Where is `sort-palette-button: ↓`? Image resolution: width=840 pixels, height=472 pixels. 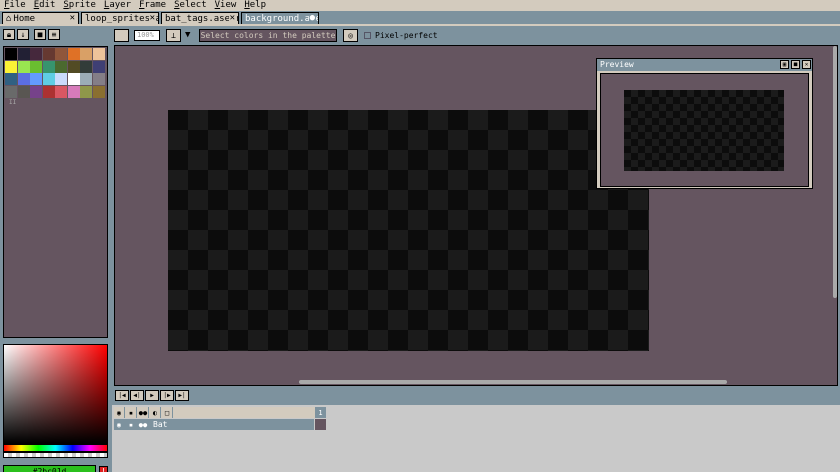
sort-palette-button: ↓ is located at coordinates (23, 34).